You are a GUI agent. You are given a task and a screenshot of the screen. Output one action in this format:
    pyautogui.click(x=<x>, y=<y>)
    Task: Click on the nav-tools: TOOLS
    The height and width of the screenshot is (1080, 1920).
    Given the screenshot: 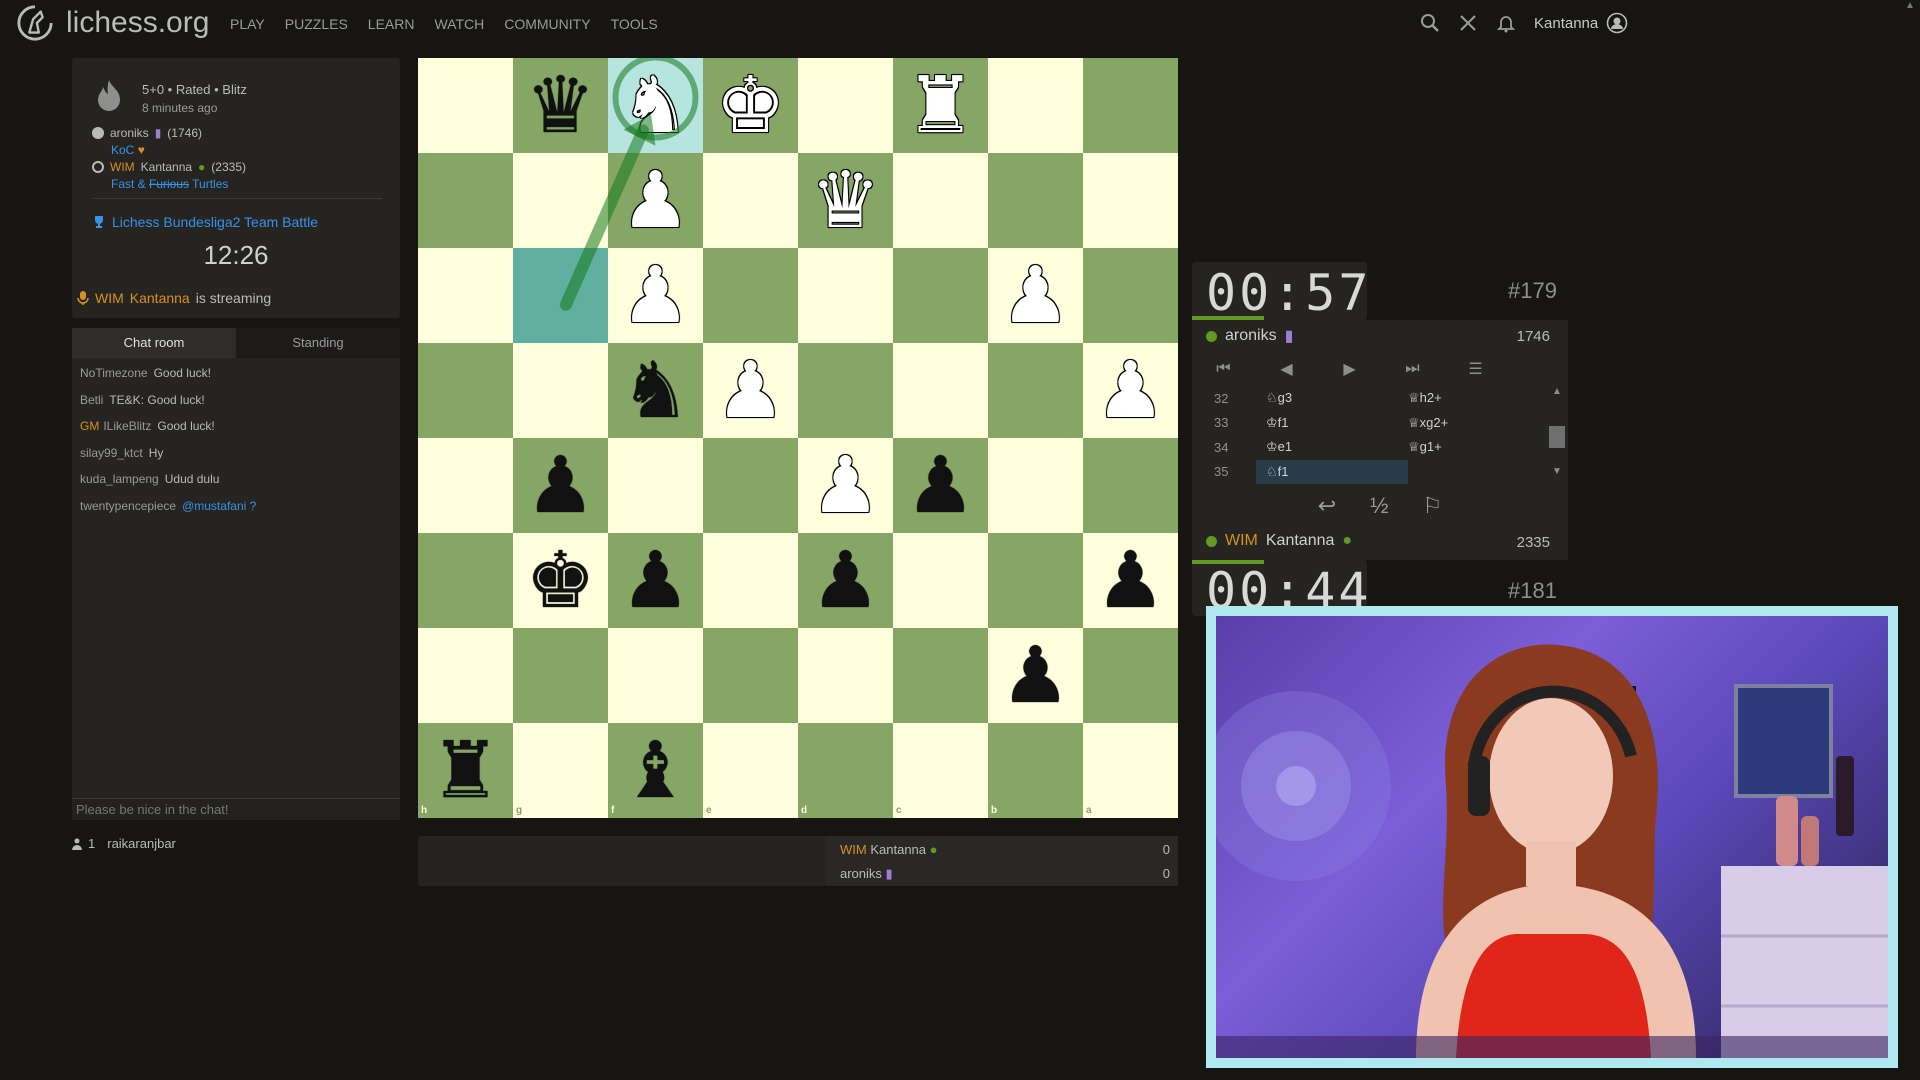 What is the action you would take?
    pyautogui.click(x=634, y=24)
    